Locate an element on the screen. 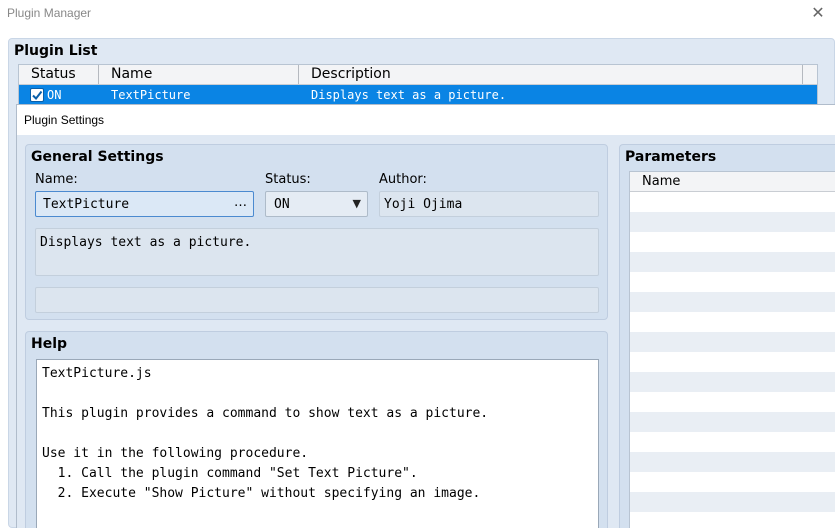 The width and height of the screenshot is (835, 528). checkmark-icon is located at coordinates (37, 95).